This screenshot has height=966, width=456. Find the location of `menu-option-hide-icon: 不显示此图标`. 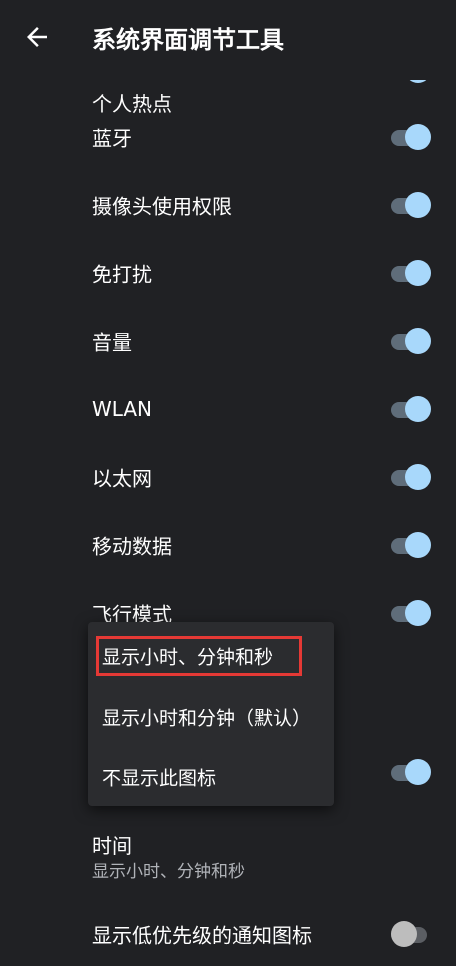

menu-option-hide-icon: 不显示此图标 is located at coordinates (211, 777).